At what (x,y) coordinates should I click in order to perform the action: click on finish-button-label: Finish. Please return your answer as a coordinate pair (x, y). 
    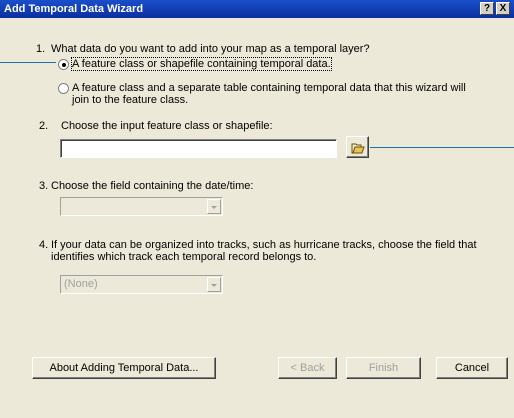
    Looking at the image, I should click on (383, 368).